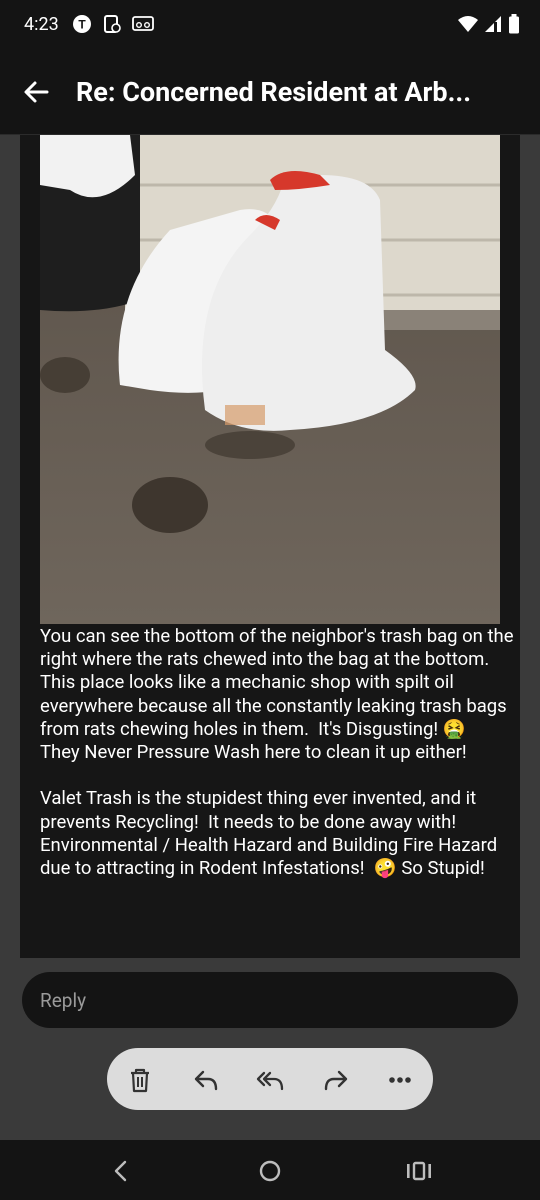 Image resolution: width=540 pixels, height=1200 pixels. I want to click on trash-icon, so click(140, 1080).